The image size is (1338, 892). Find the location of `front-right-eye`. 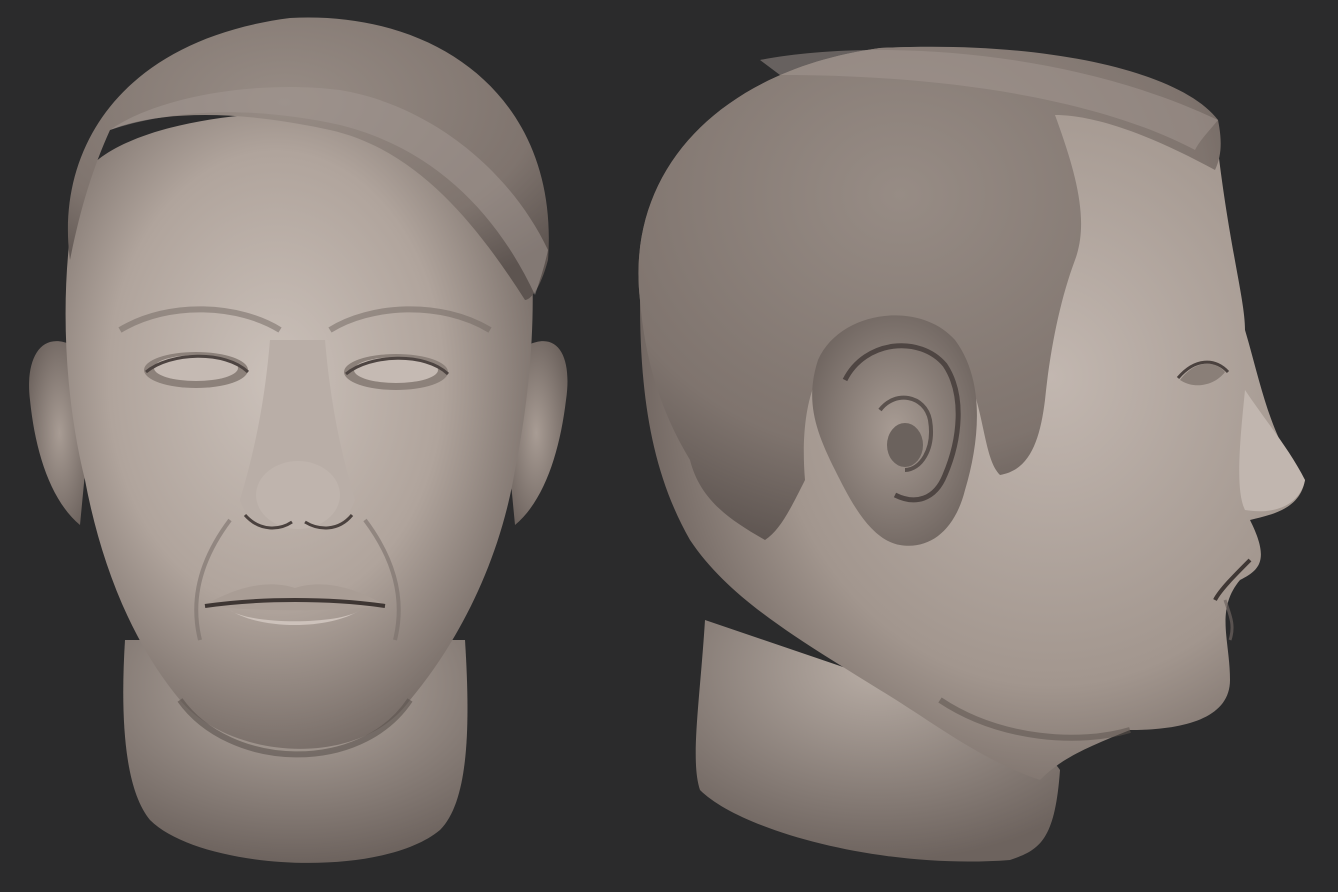

front-right-eye is located at coordinates (397, 372).